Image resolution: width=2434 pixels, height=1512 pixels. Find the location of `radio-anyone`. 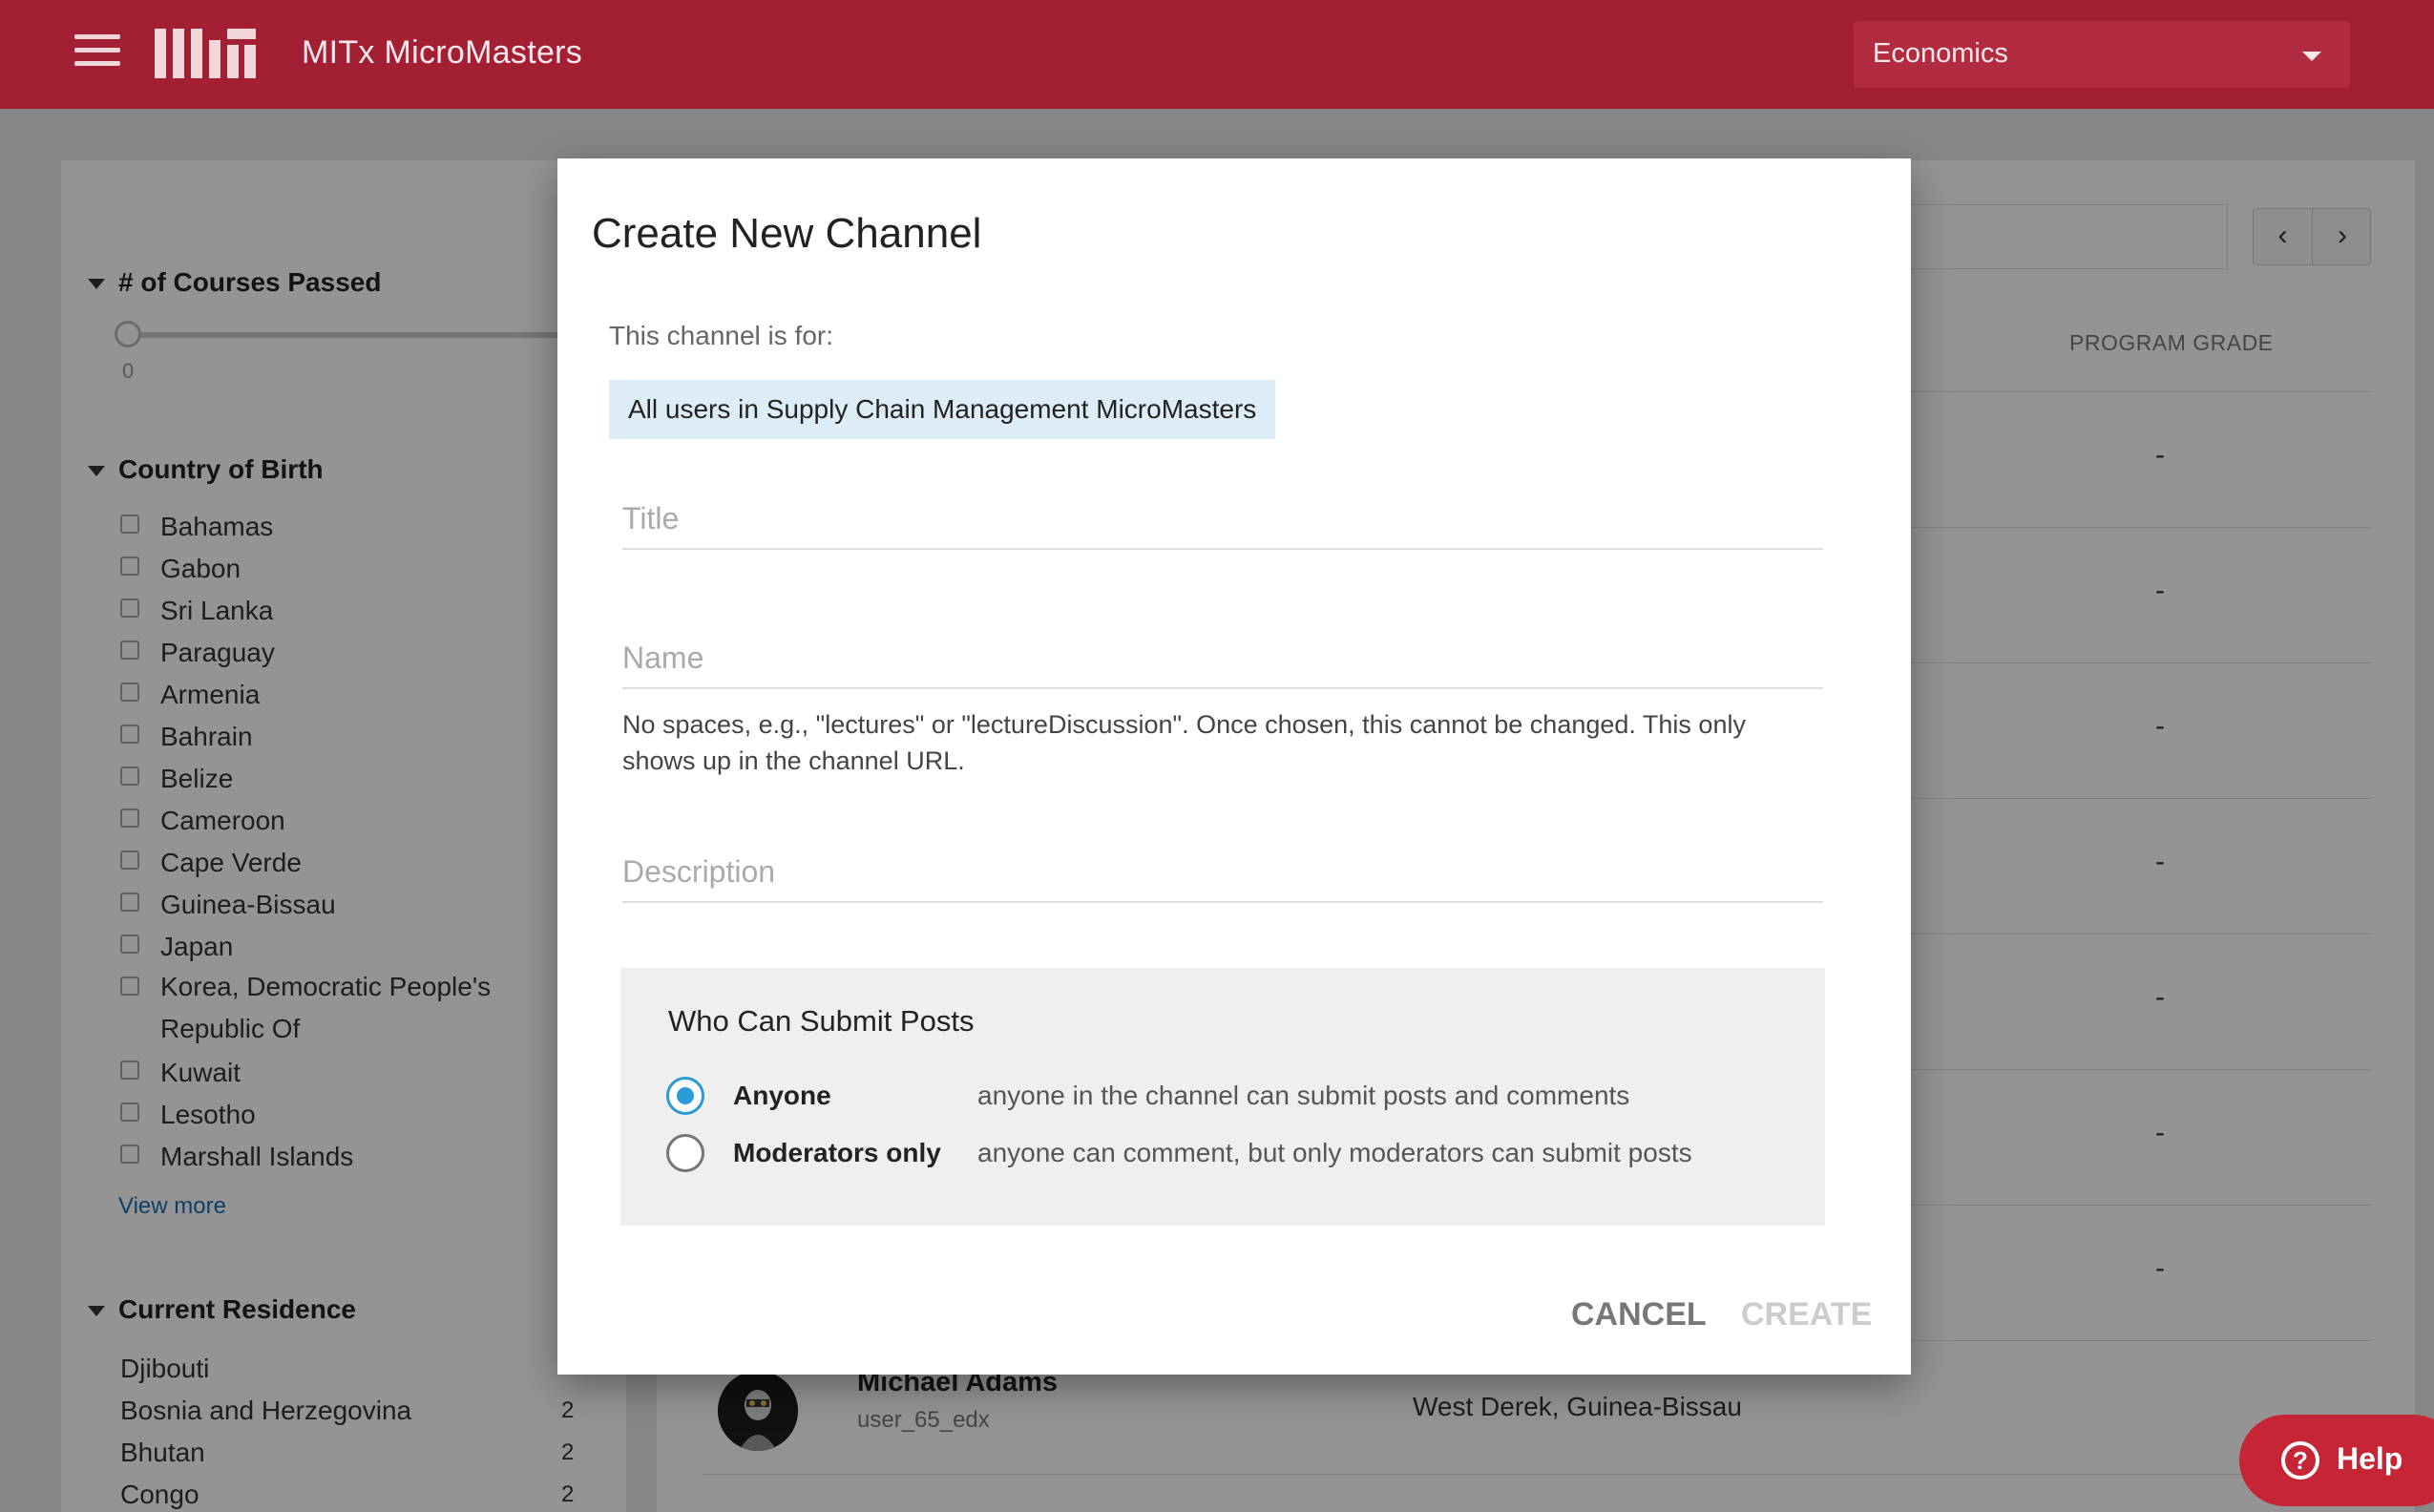

radio-anyone is located at coordinates (685, 1096).